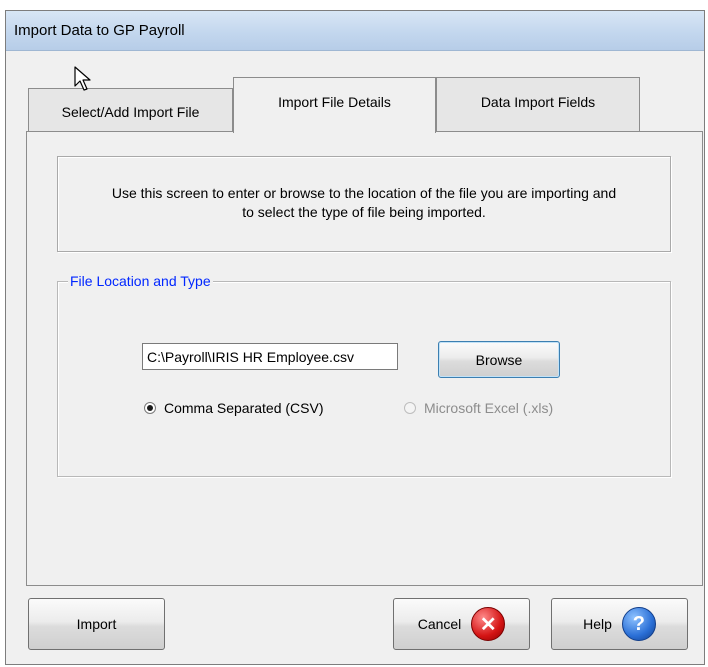 The height and width of the screenshot is (667, 708). I want to click on excel-label: Microsoft Excel (.xls), so click(489, 408).